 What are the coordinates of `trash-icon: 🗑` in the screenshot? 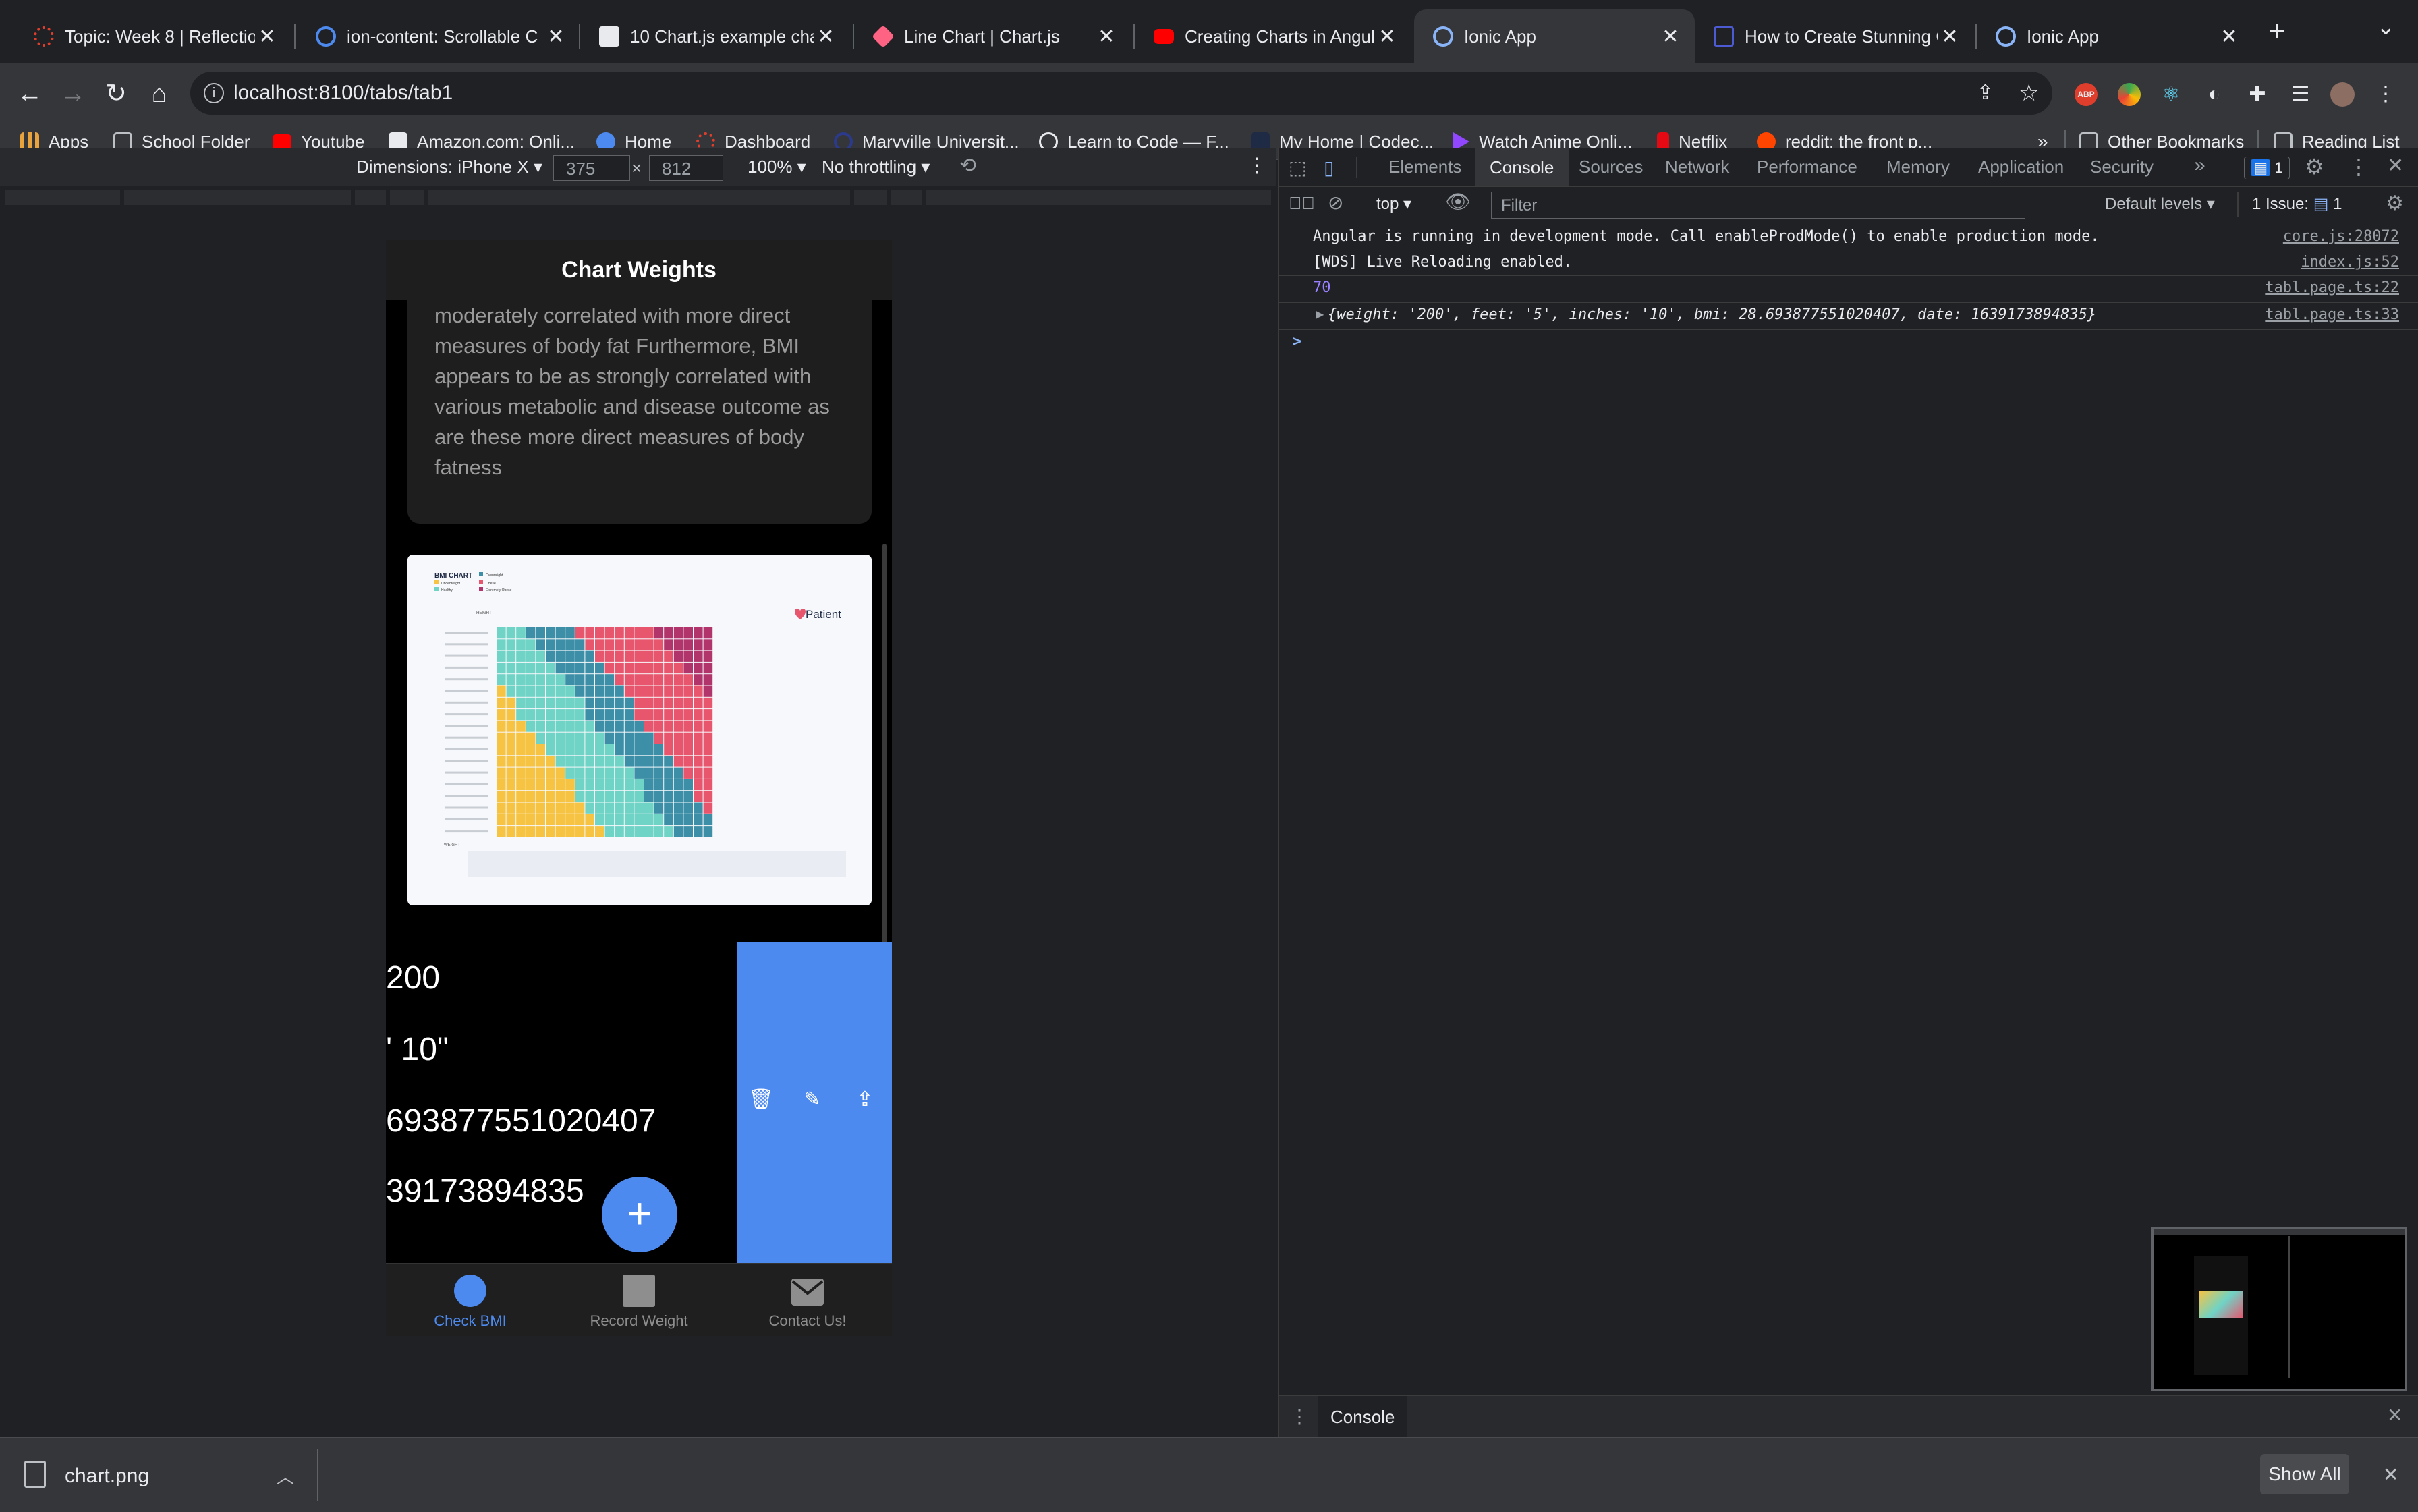 It's located at (761, 1099).